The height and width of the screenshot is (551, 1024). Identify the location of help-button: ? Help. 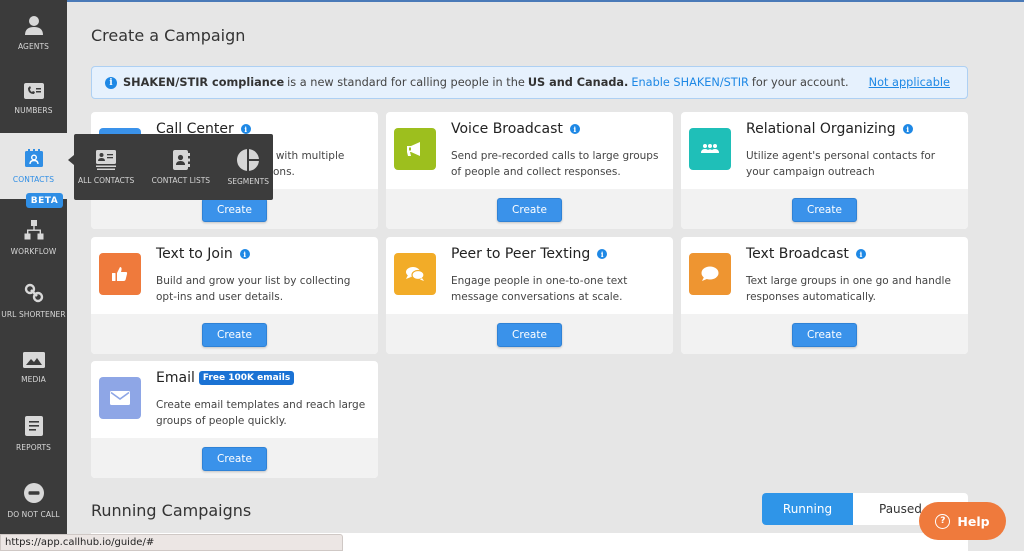
(962, 521).